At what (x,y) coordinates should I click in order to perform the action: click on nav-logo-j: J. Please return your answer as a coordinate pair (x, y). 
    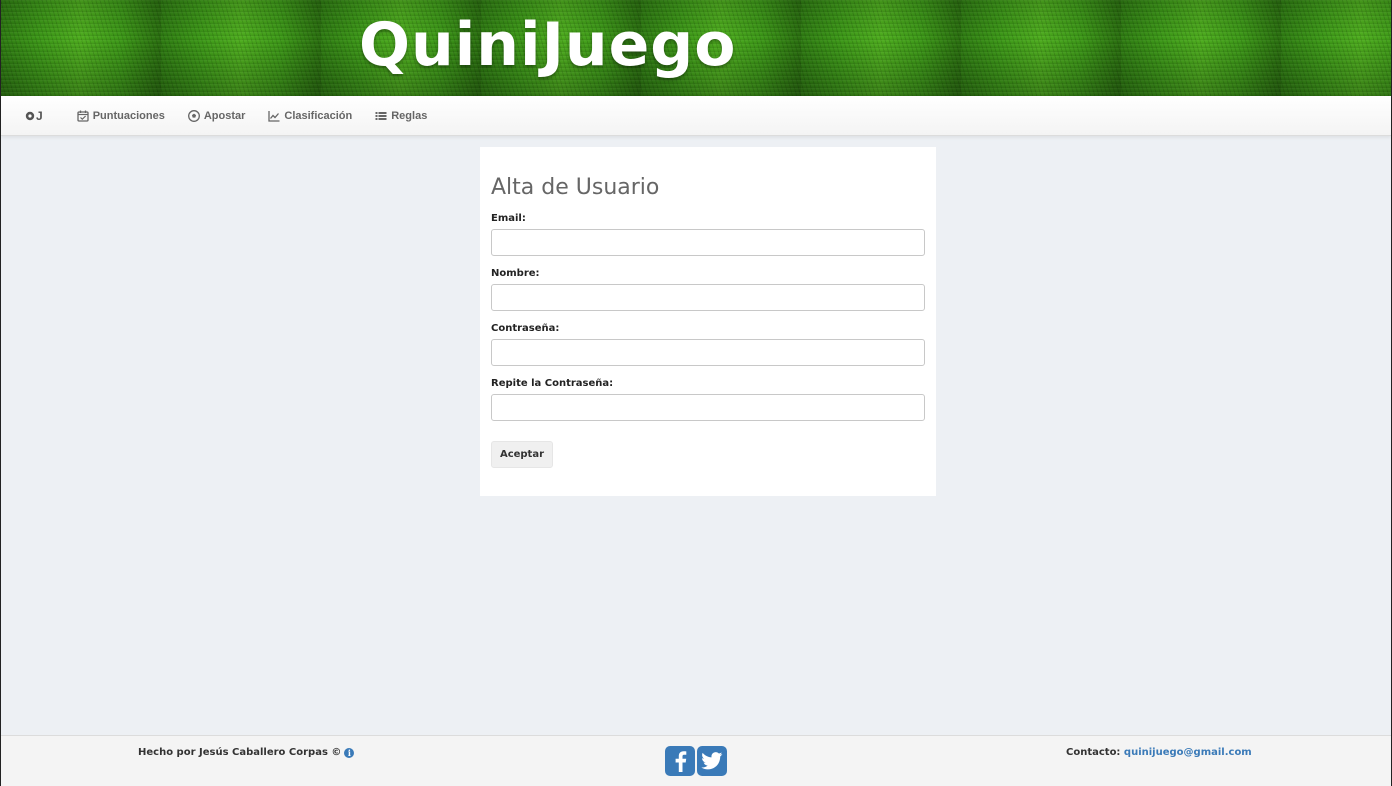
    Looking at the image, I should click on (39, 115).